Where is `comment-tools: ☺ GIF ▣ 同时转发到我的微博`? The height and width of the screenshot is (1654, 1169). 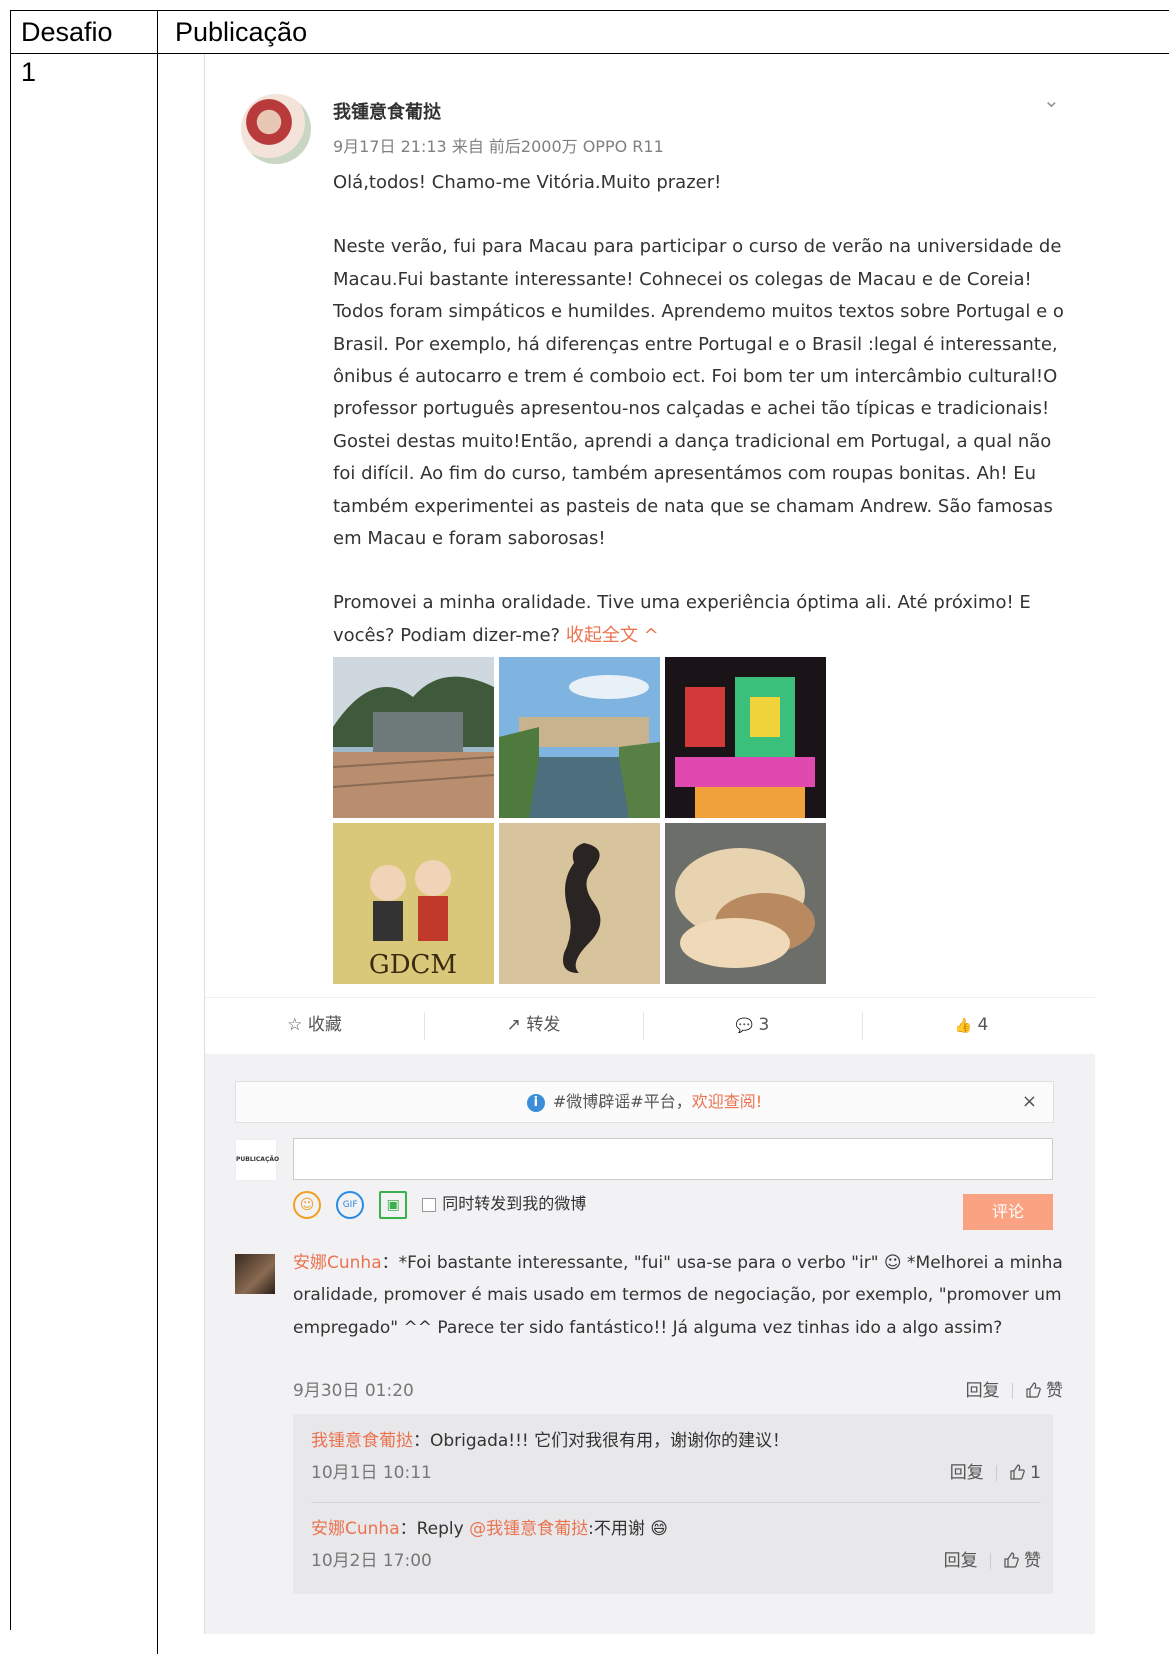
comment-tools: ☺ GIF ▣ 同时转发到我的微博 is located at coordinates (439, 1204).